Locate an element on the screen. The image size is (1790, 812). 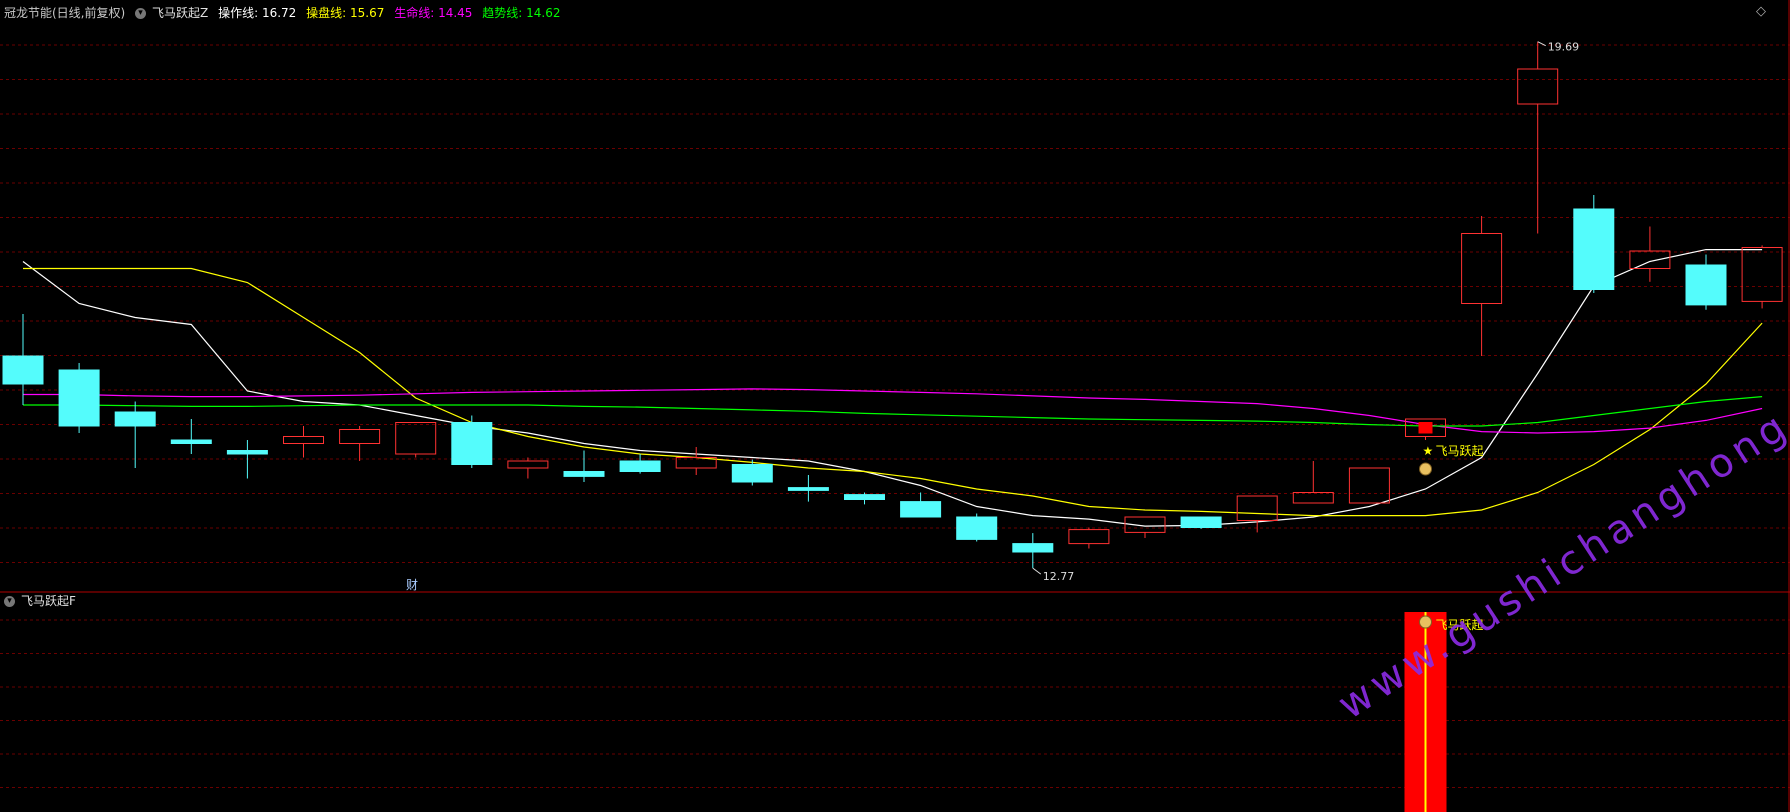
indicator-value-operation: 操作线: 16.72 is located at coordinates (257, 13).